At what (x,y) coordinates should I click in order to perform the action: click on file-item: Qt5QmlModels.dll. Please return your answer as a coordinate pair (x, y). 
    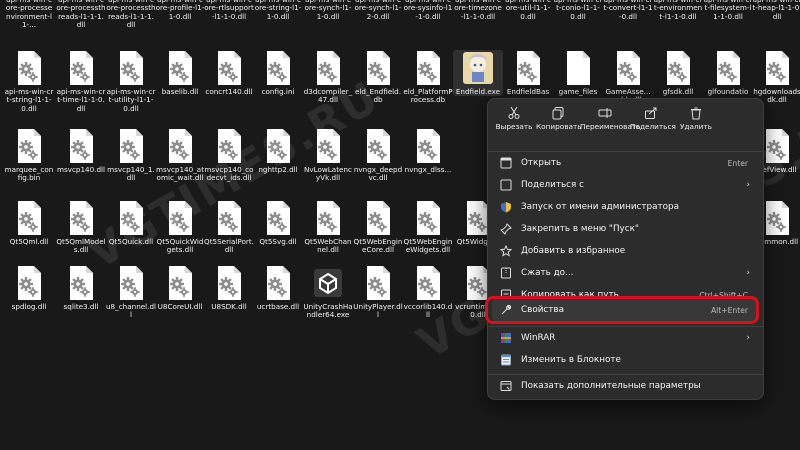
    Looking at the image, I should click on (81, 227).